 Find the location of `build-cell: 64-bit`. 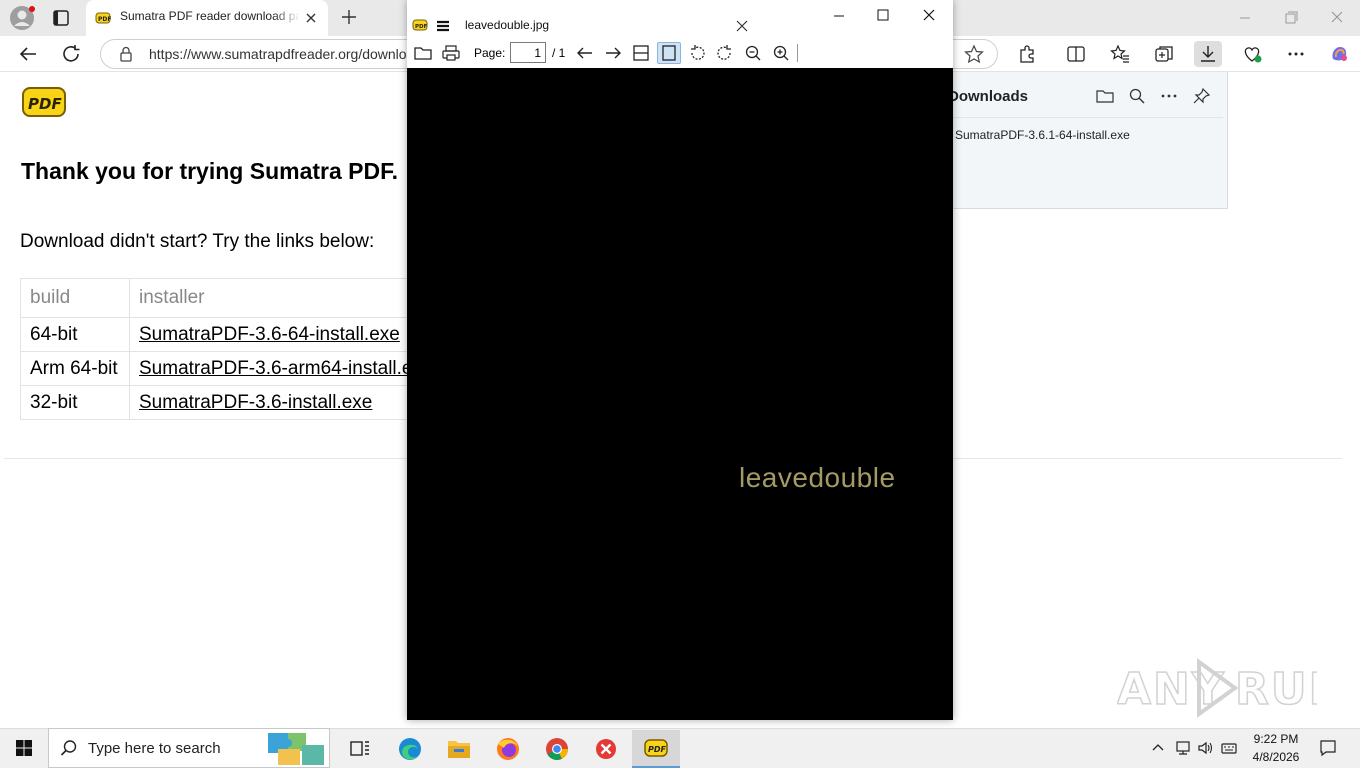

build-cell: 64-bit is located at coordinates (75, 334).